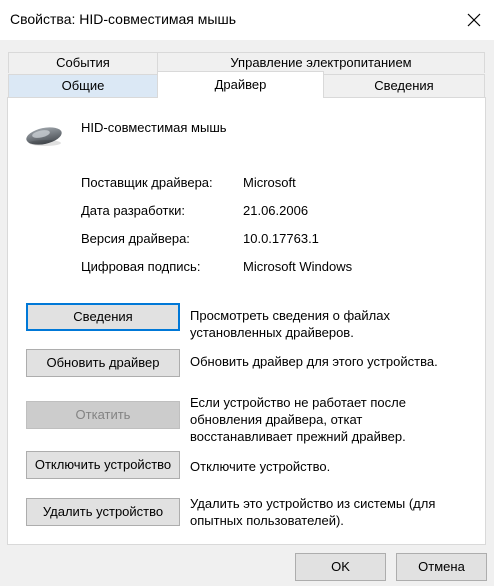 The height and width of the screenshot is (586, 494). I want to click on update-driver-desc: Обновить драйвер для этого устройства., so click(314, 361).